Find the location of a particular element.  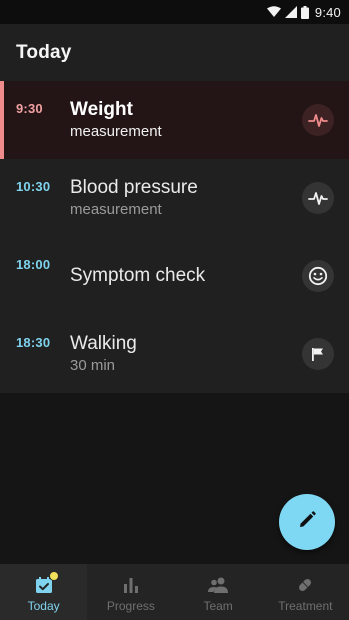

nav-label: Today is located at coordinates (43, 606).